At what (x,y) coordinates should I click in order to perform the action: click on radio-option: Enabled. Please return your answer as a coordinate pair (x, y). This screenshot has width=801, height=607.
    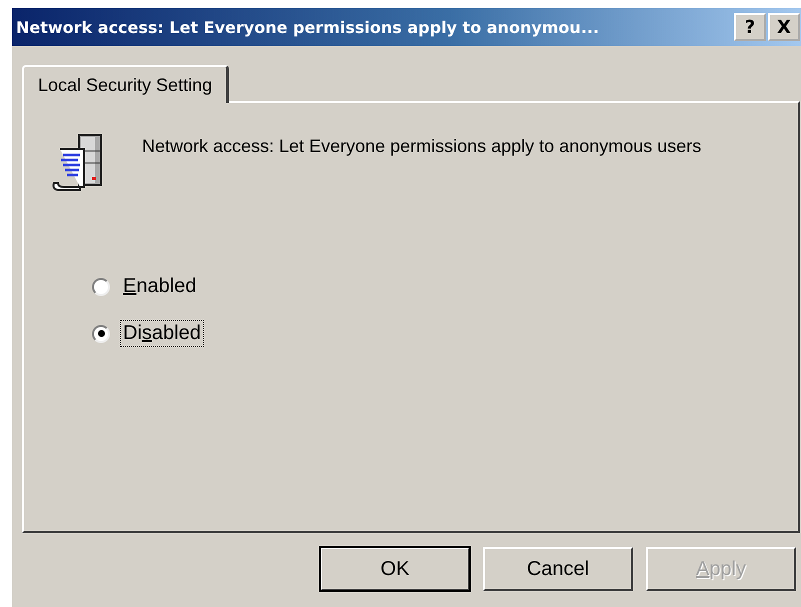
    Looking at the image, I should click on (433, 286).